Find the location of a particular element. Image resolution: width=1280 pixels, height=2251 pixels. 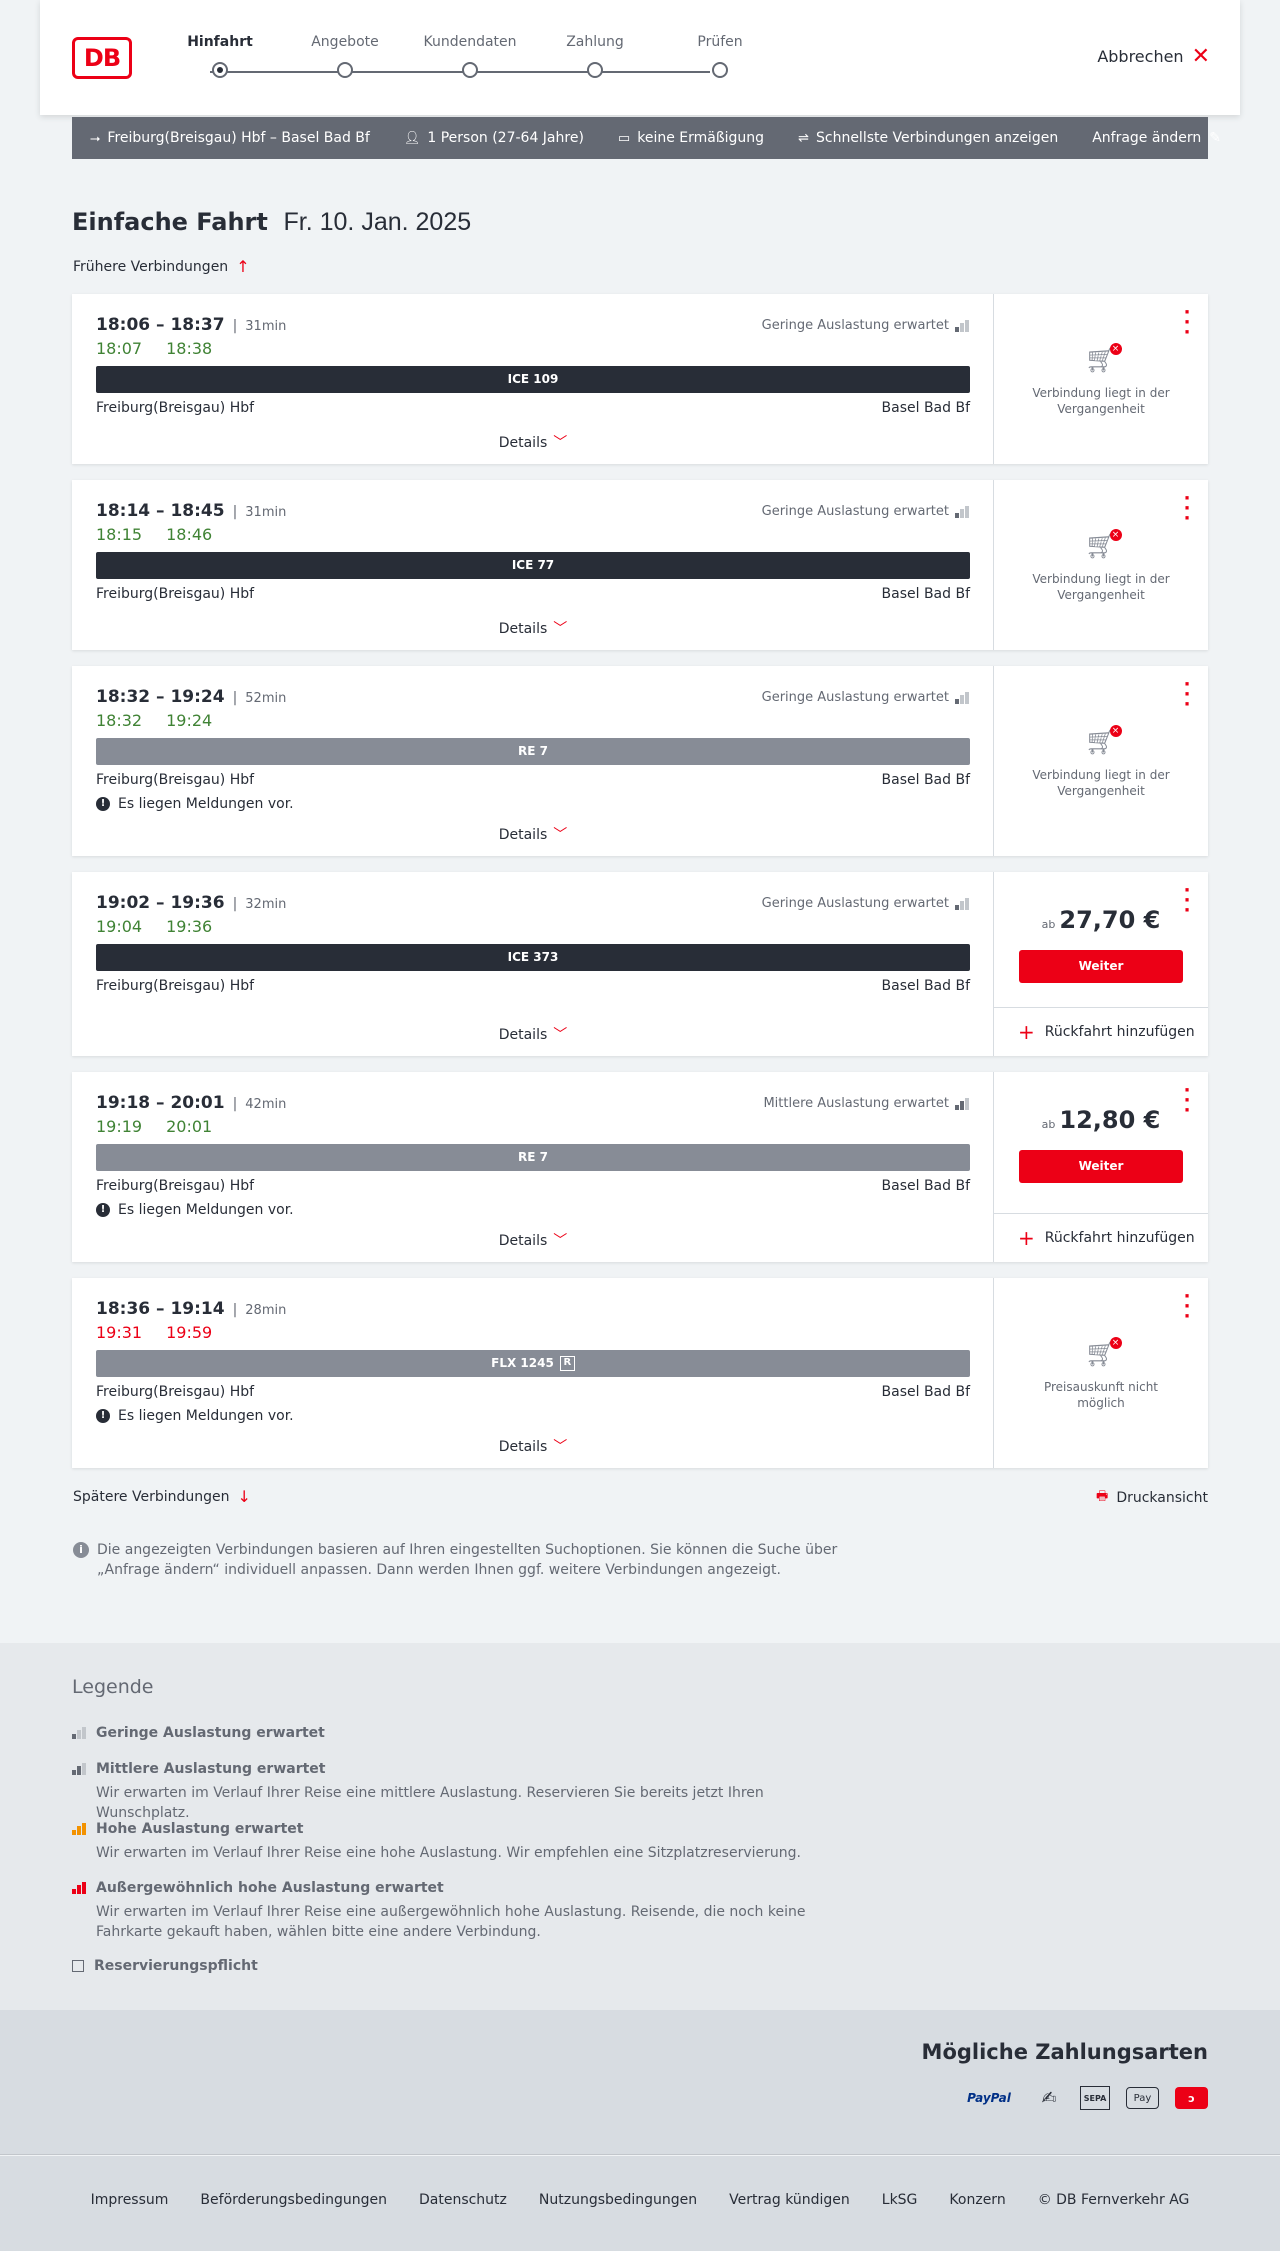

footer-link-konzern: Konzern is located at coordinates (977, 2200).